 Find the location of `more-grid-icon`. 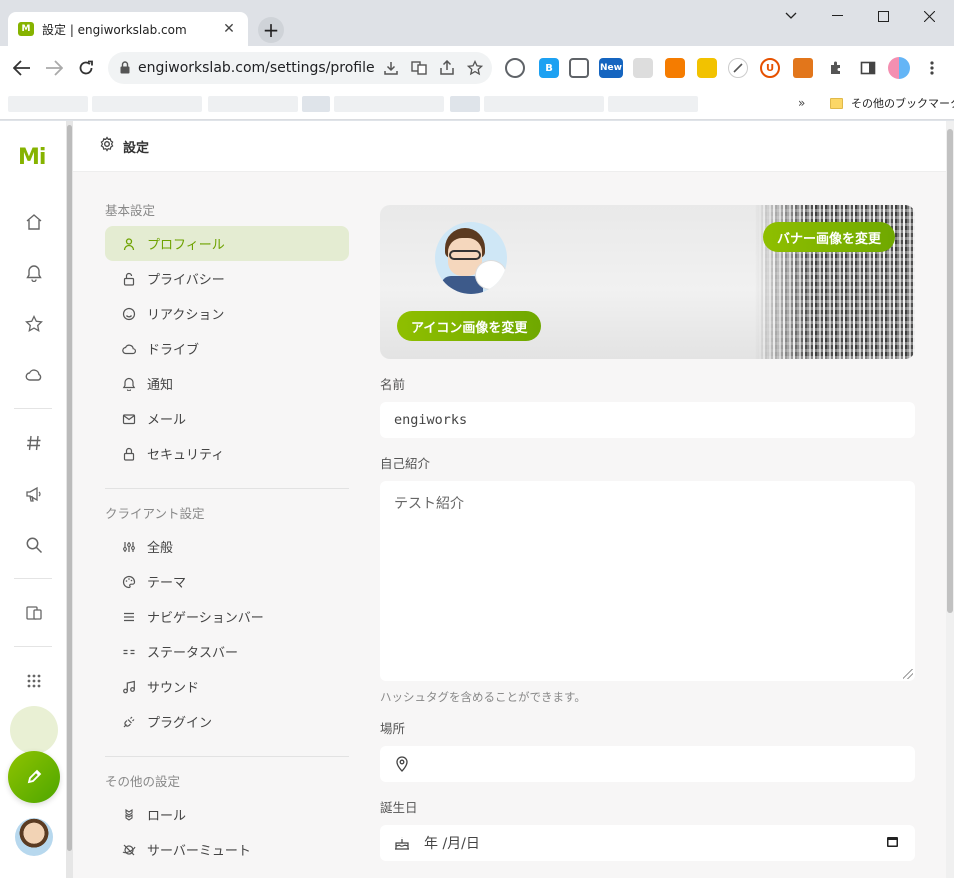

more-grid-icon is located at coordinates (34, 681).